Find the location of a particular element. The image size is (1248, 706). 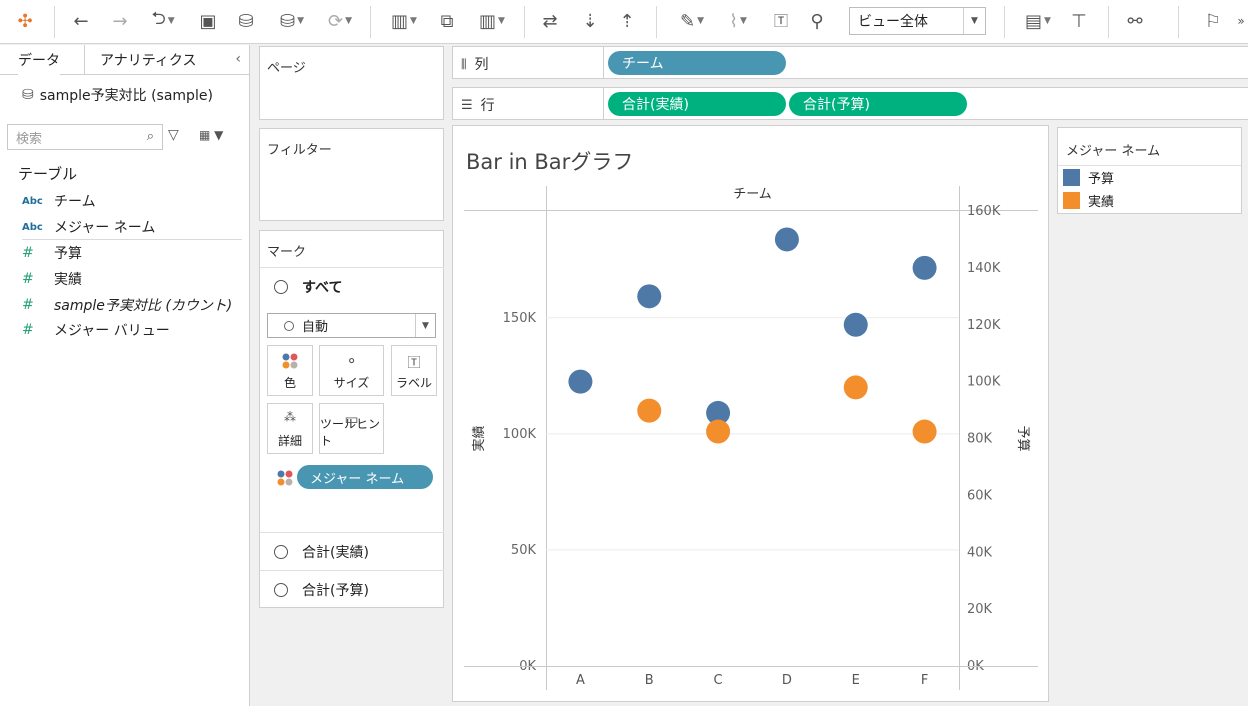

size-icon: ⚬ is located at coordinates (351, 361).